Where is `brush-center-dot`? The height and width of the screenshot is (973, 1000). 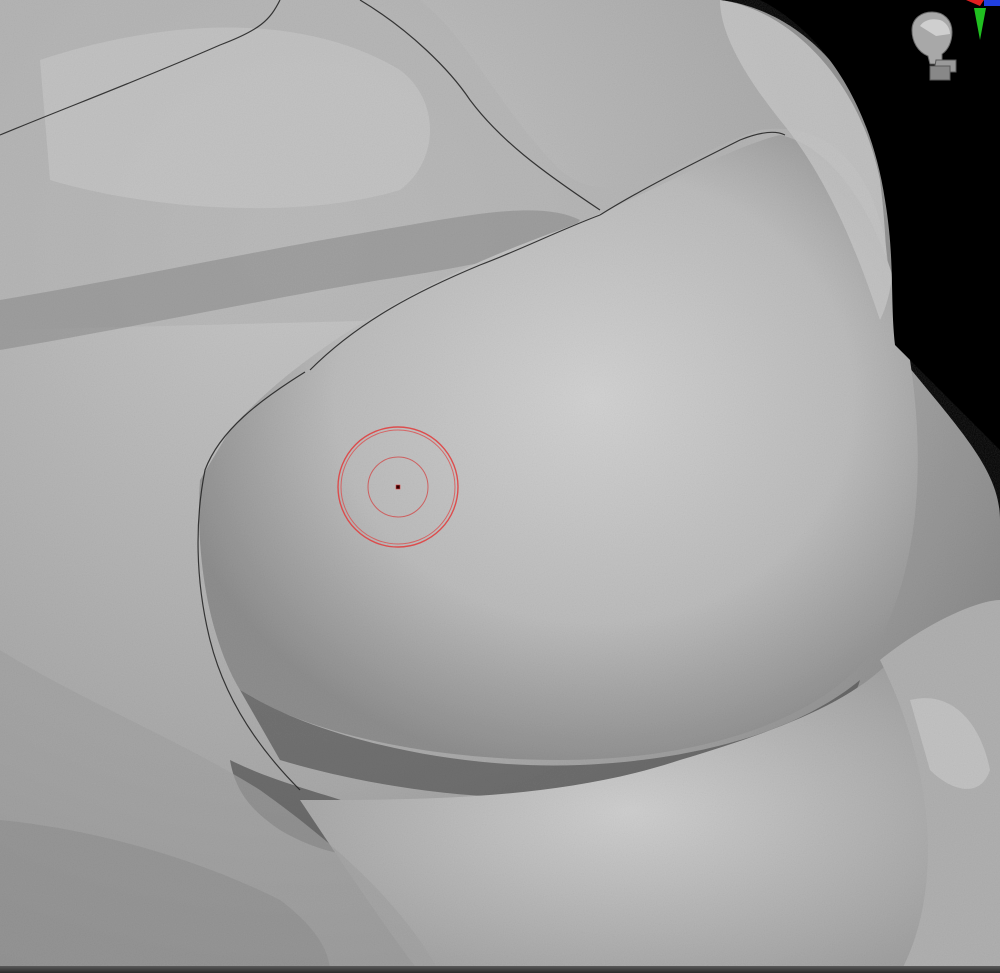
brush-center-dot is located at coordinates (398, 487).